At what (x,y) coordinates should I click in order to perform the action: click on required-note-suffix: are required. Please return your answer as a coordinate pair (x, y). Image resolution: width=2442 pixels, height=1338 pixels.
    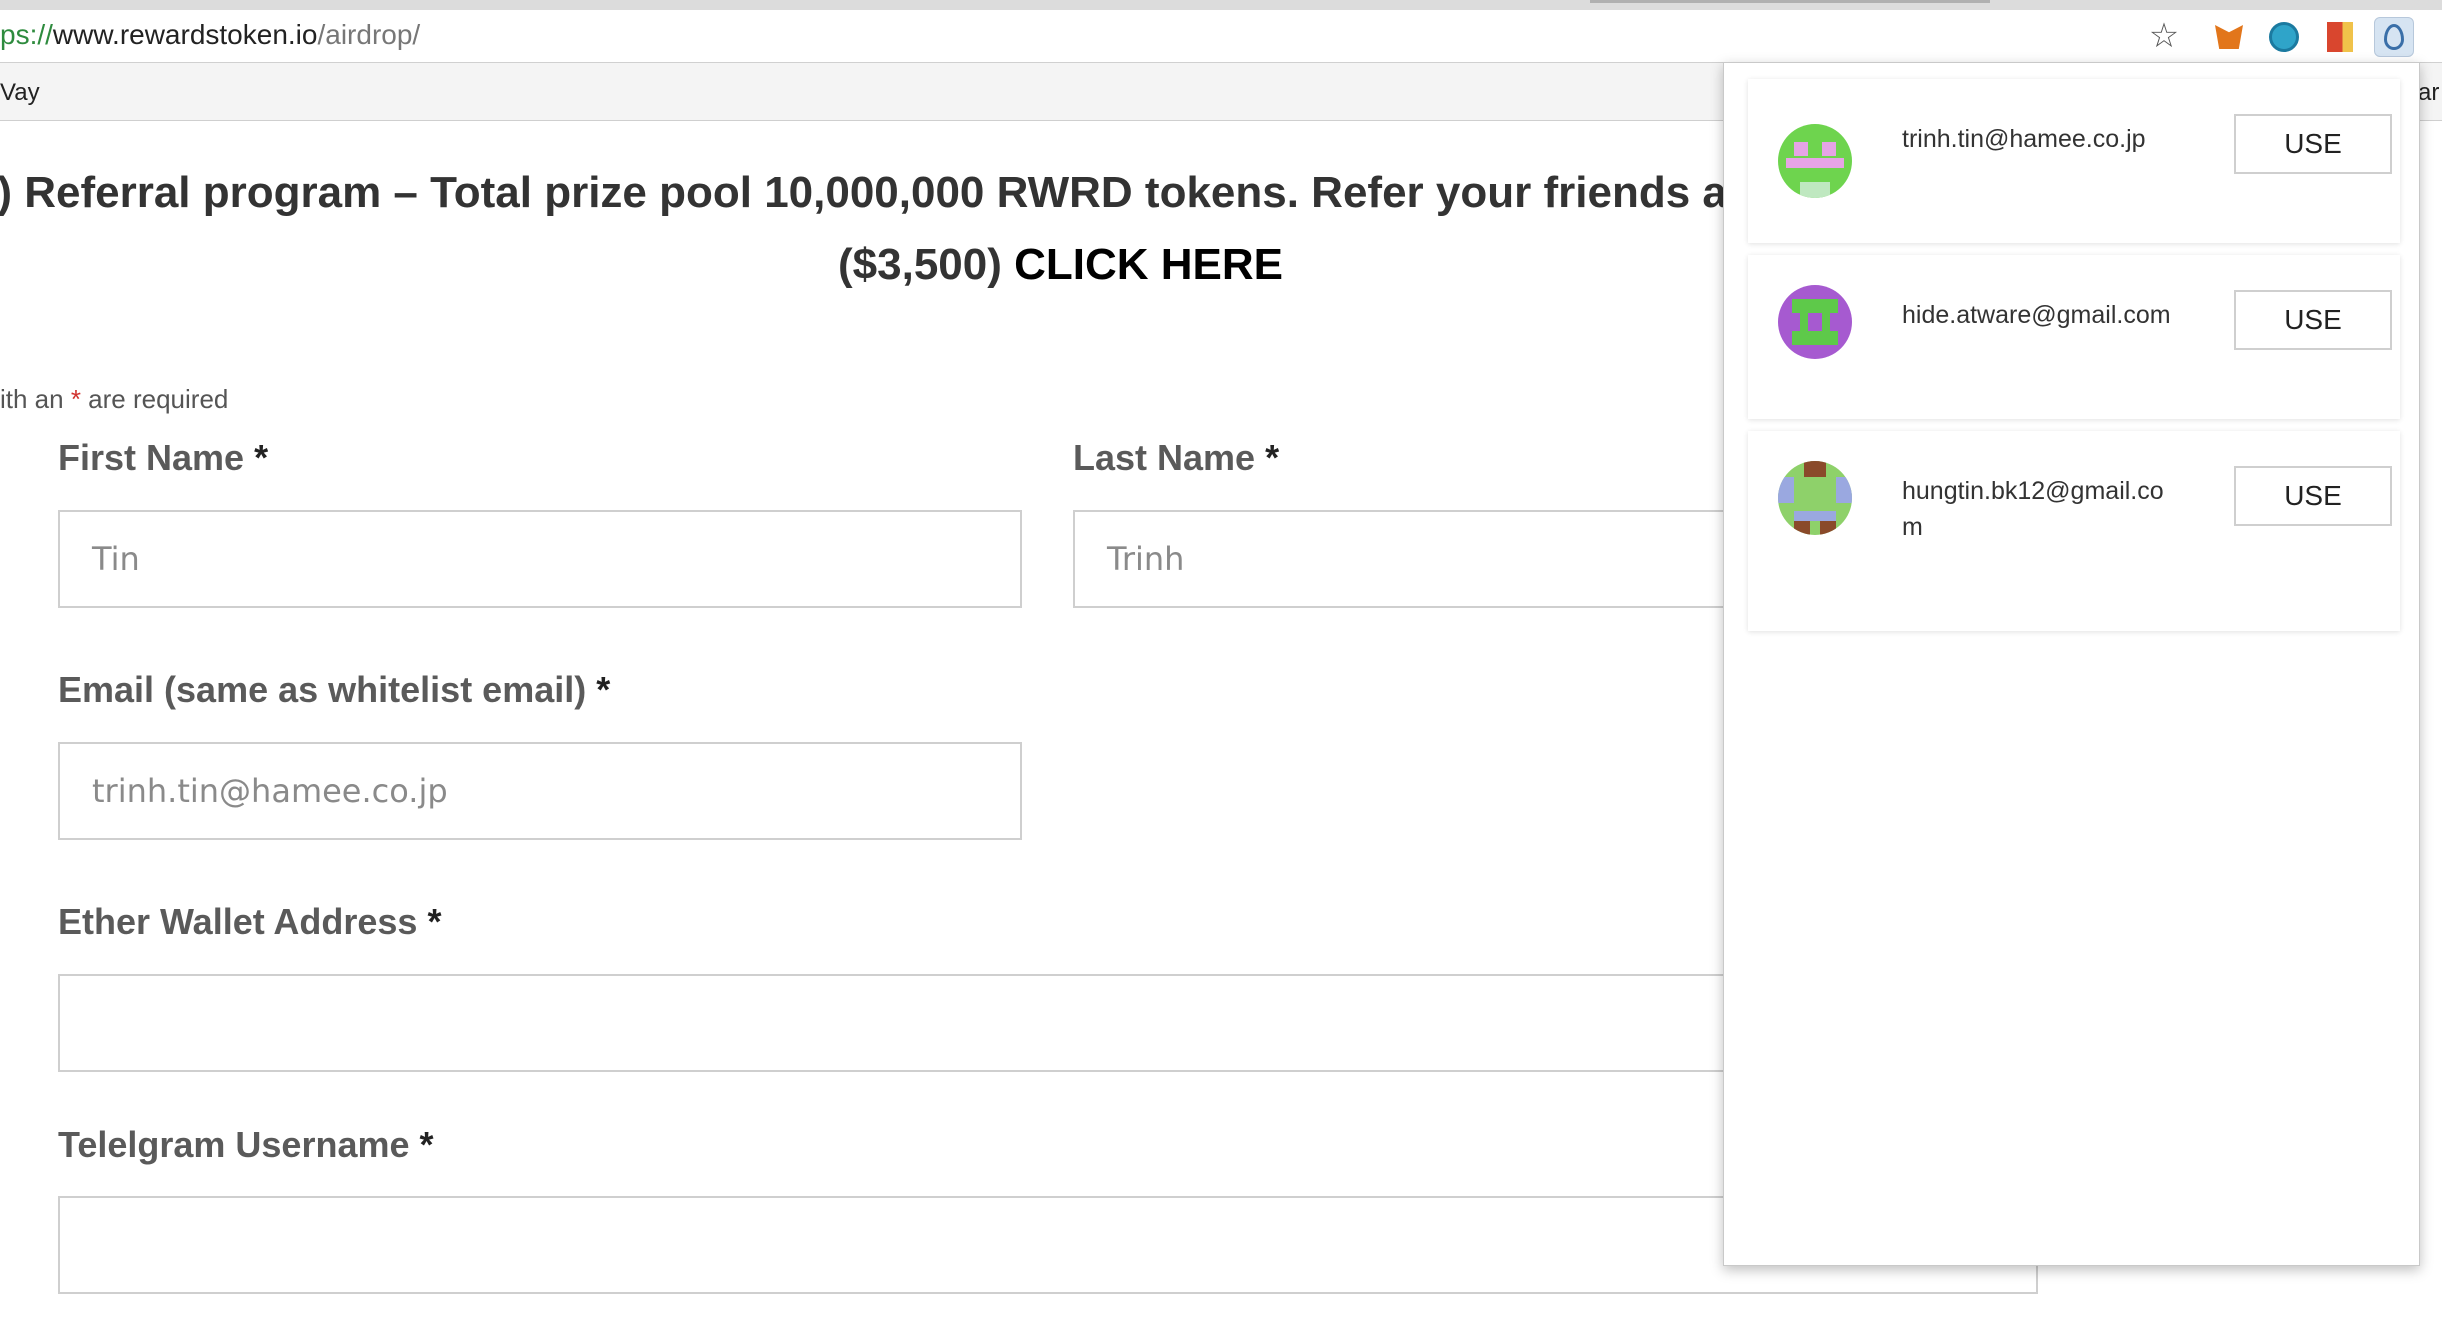
    Looking at the image, I should click on (154, 399).